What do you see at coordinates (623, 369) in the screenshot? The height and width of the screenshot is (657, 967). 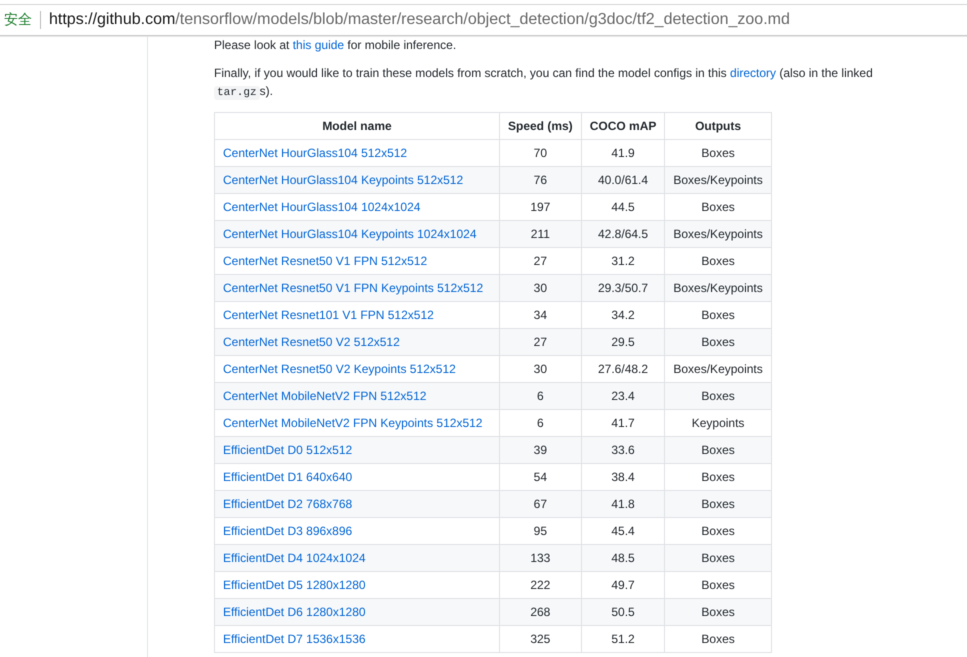 I see `table-cell: 27.6/48.2` at bounding box center [623, 369].